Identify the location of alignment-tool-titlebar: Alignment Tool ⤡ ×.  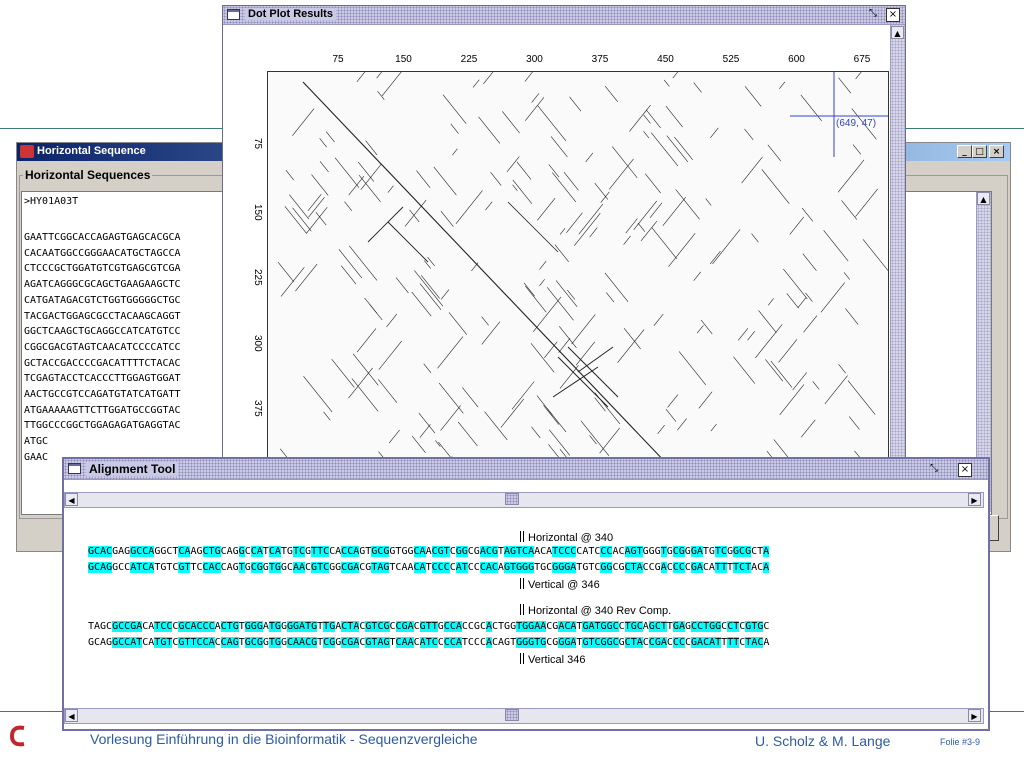
(526, 469).